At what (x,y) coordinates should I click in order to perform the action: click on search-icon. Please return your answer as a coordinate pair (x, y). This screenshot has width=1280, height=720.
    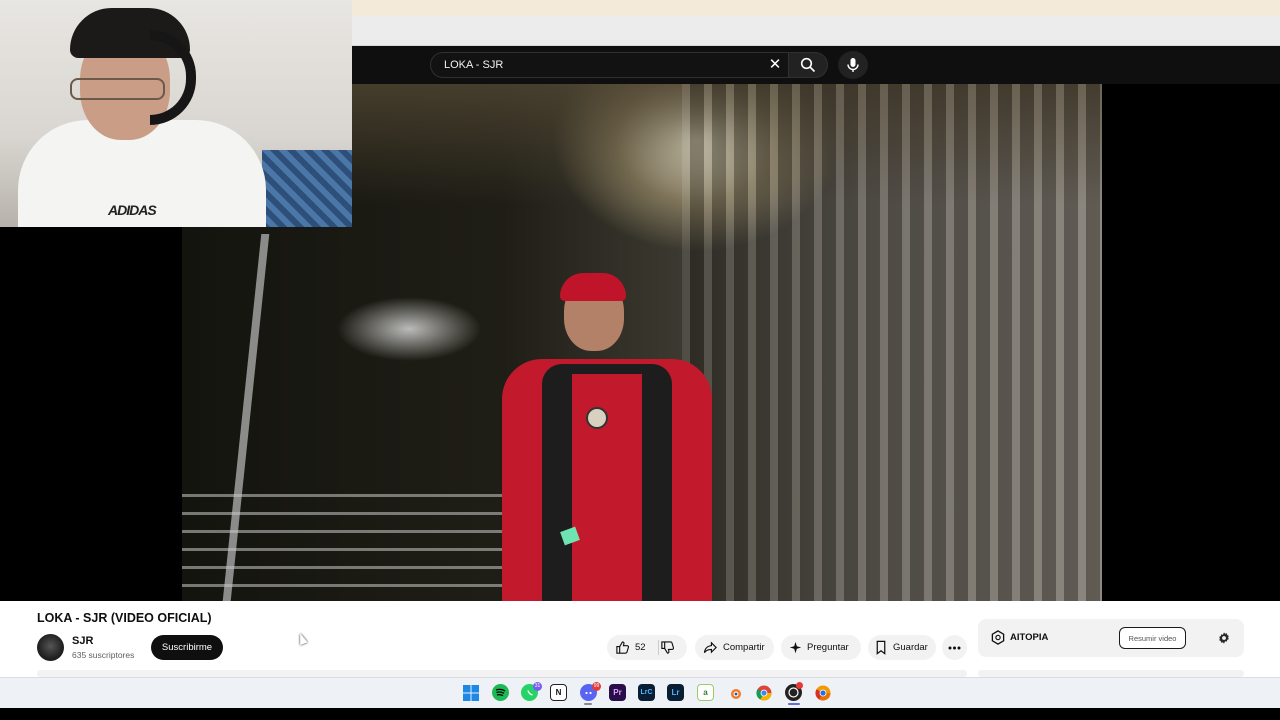
    Looking at the image, I should click on (808, 65).